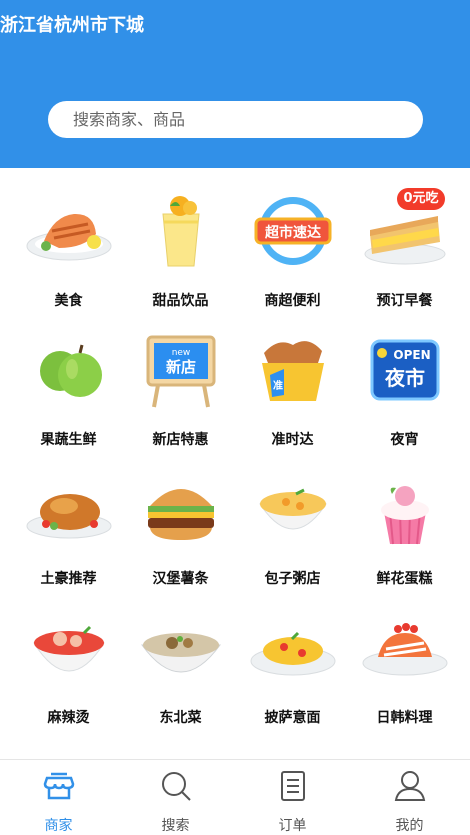 Image resolution: width=470 pixels, height=835 pixels. What do you see at coordinates (405, 648) in the screenshot?
I see `sushi-plate-icon` at bounding box center [405, 648].